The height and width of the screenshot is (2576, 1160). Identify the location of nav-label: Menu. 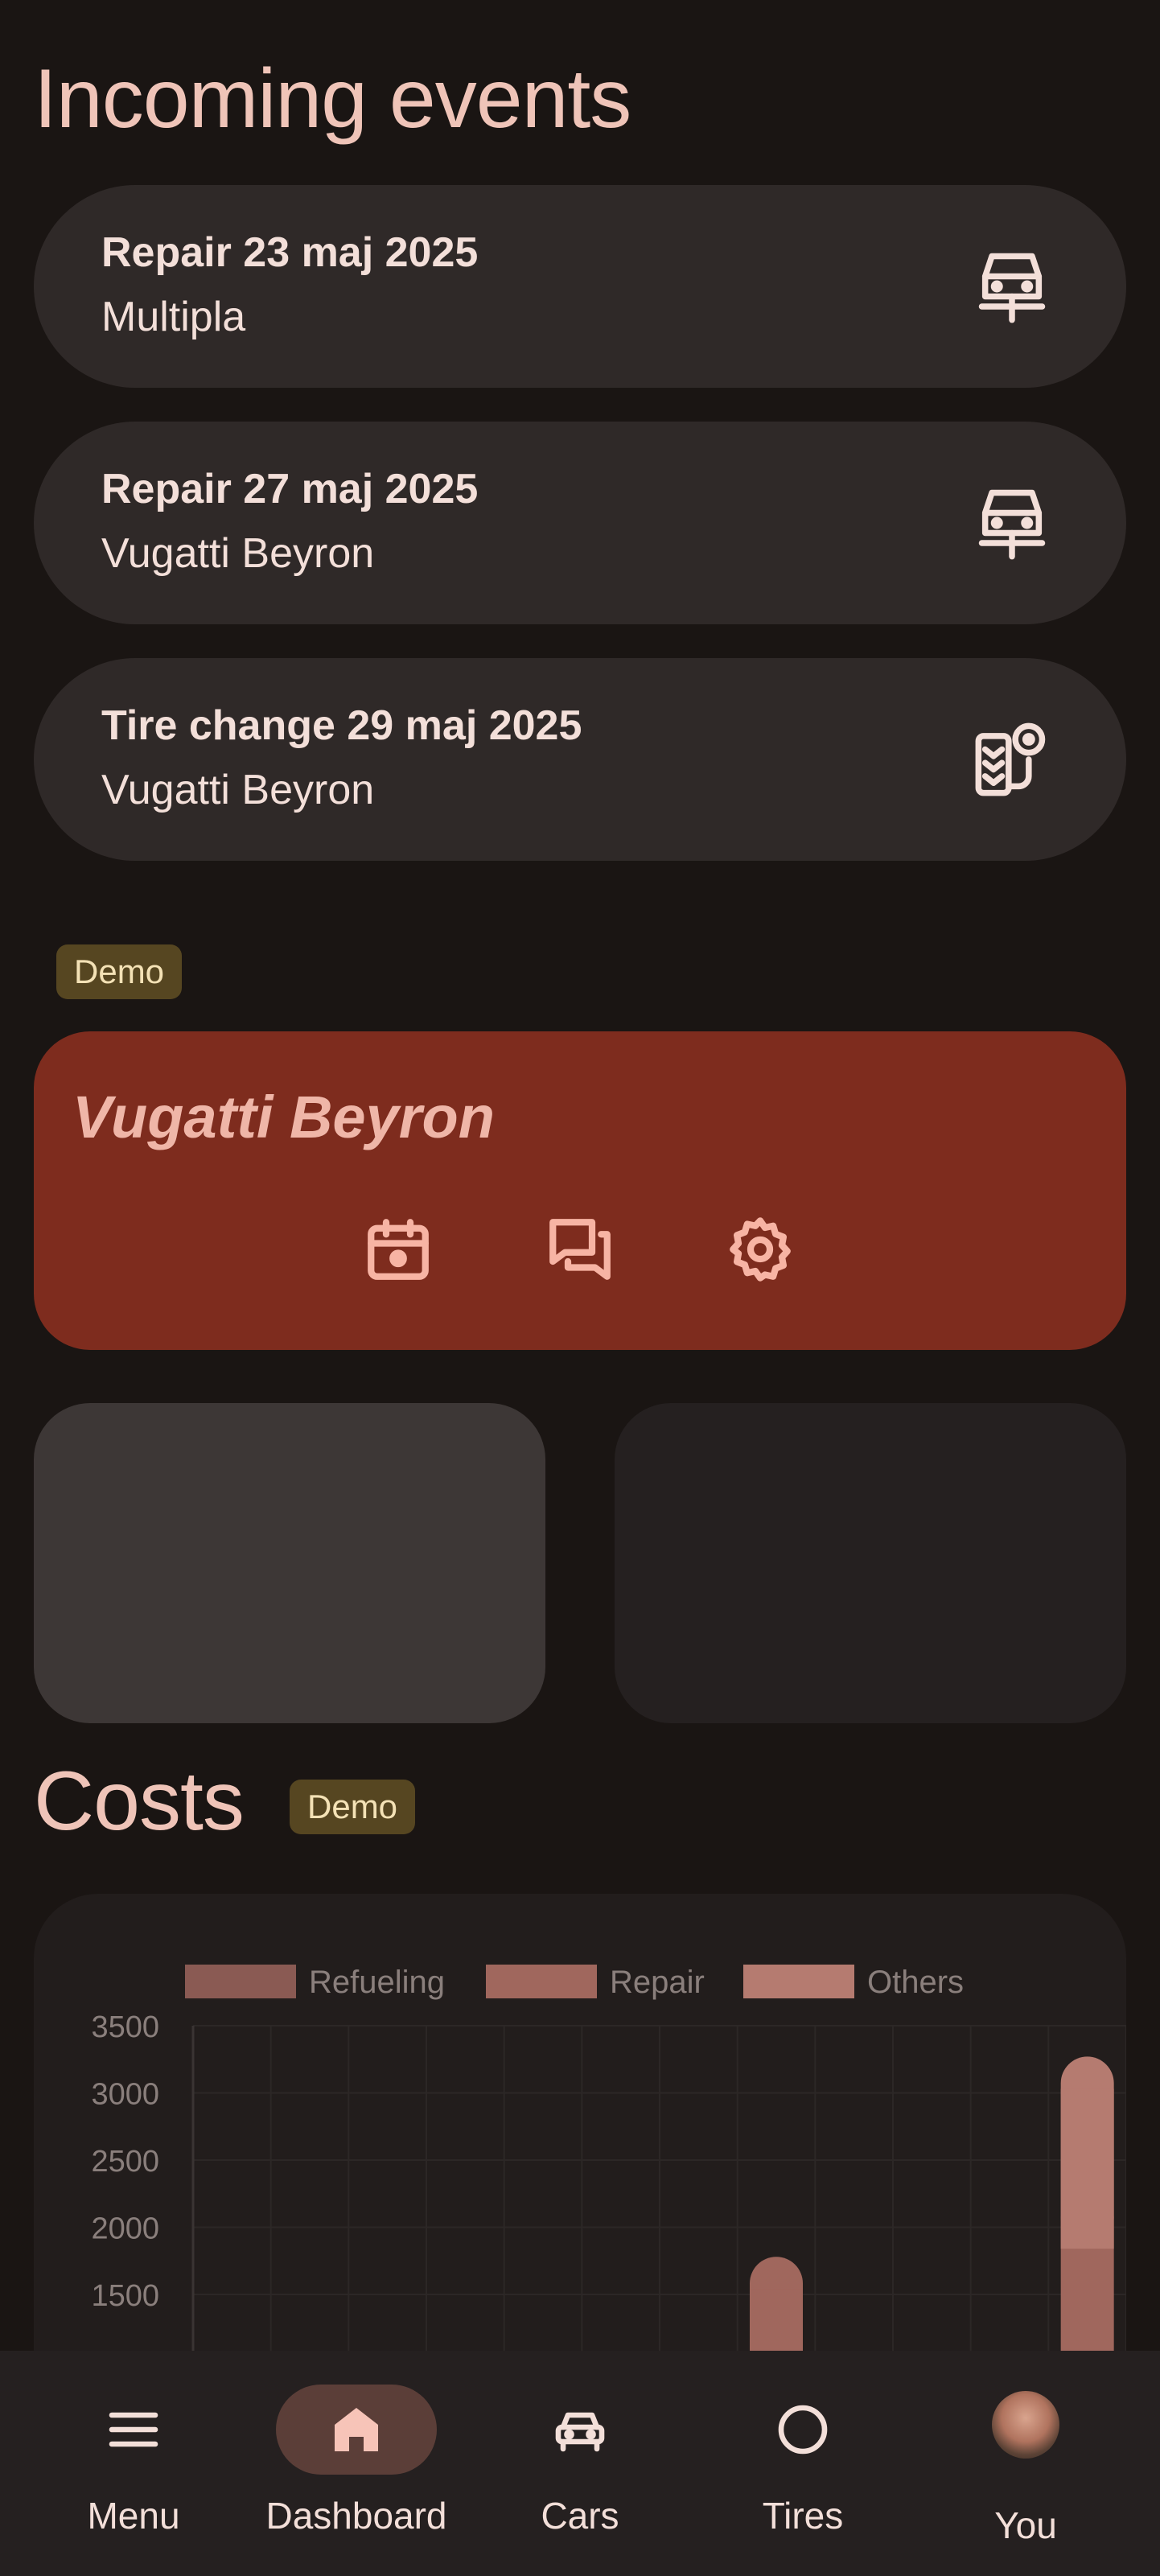
(133, 2516).